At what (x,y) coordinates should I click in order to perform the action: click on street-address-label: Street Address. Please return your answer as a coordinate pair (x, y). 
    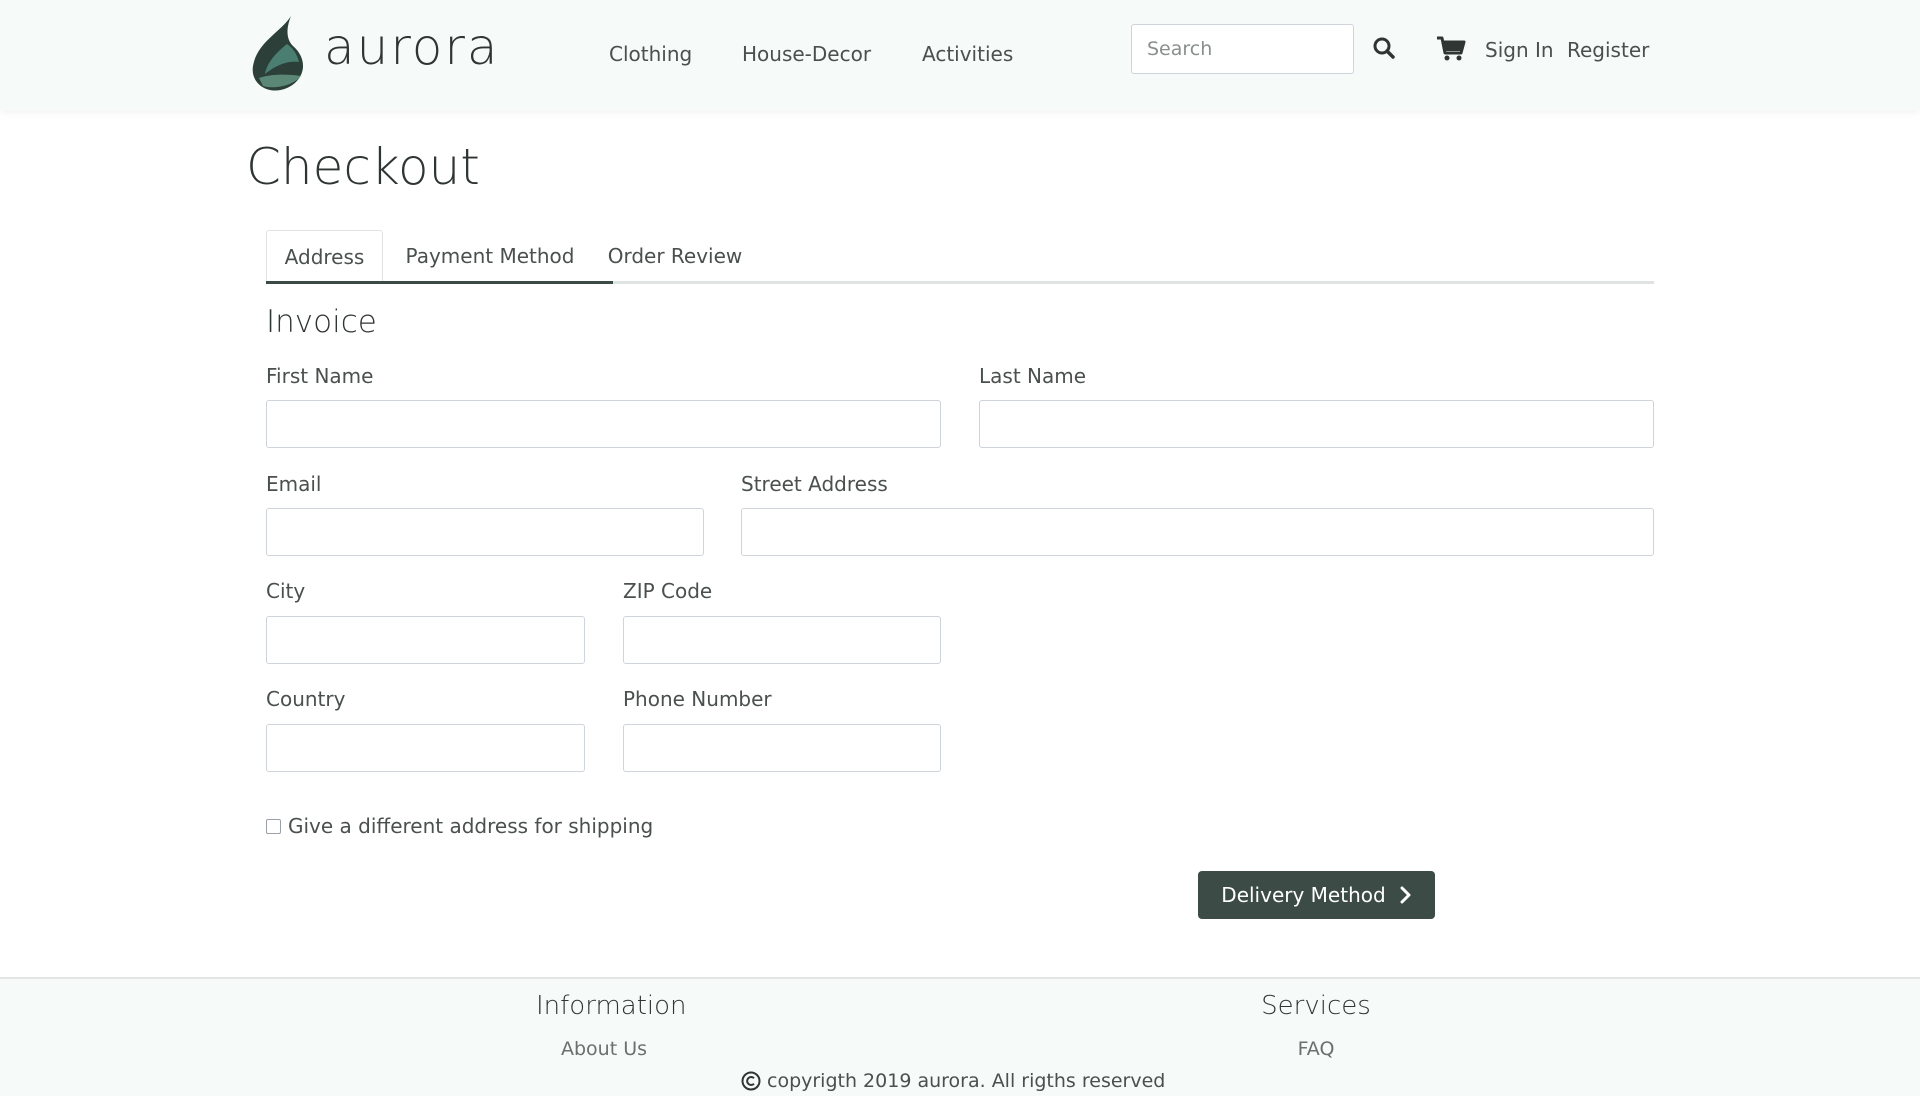
    Looking at the image, I should click on (814, 484).